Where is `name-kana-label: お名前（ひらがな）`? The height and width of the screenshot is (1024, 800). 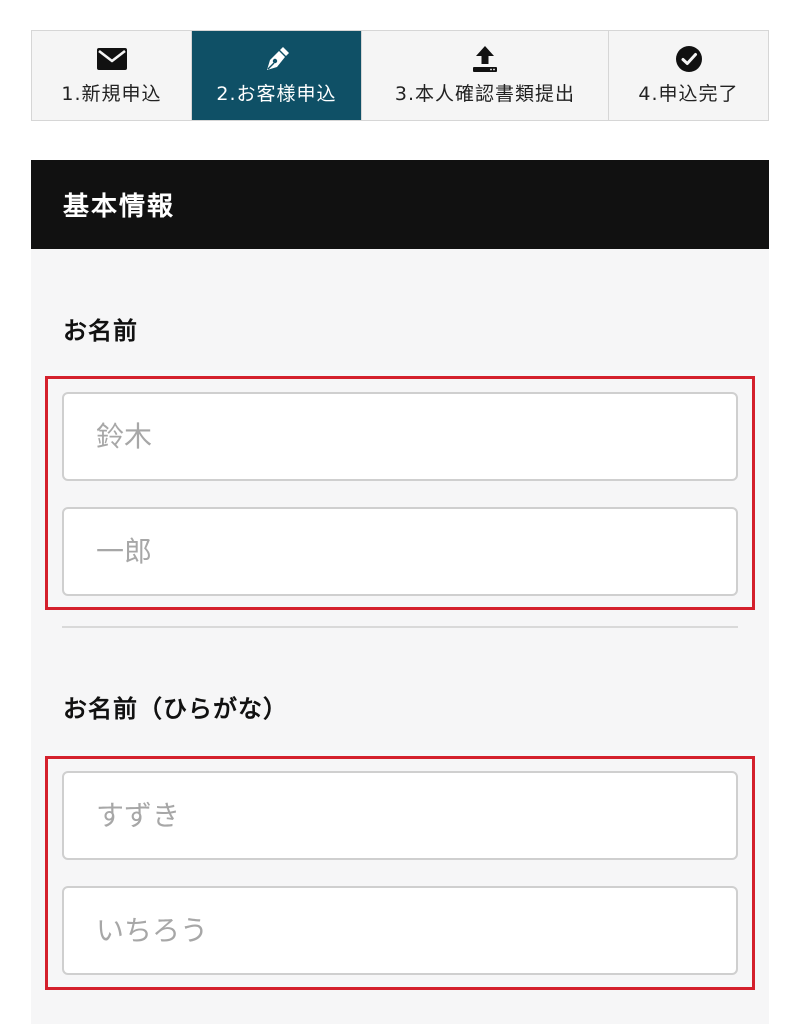
name-kana-label: お名前（ひらがな） is located at coordinates (175, 709).